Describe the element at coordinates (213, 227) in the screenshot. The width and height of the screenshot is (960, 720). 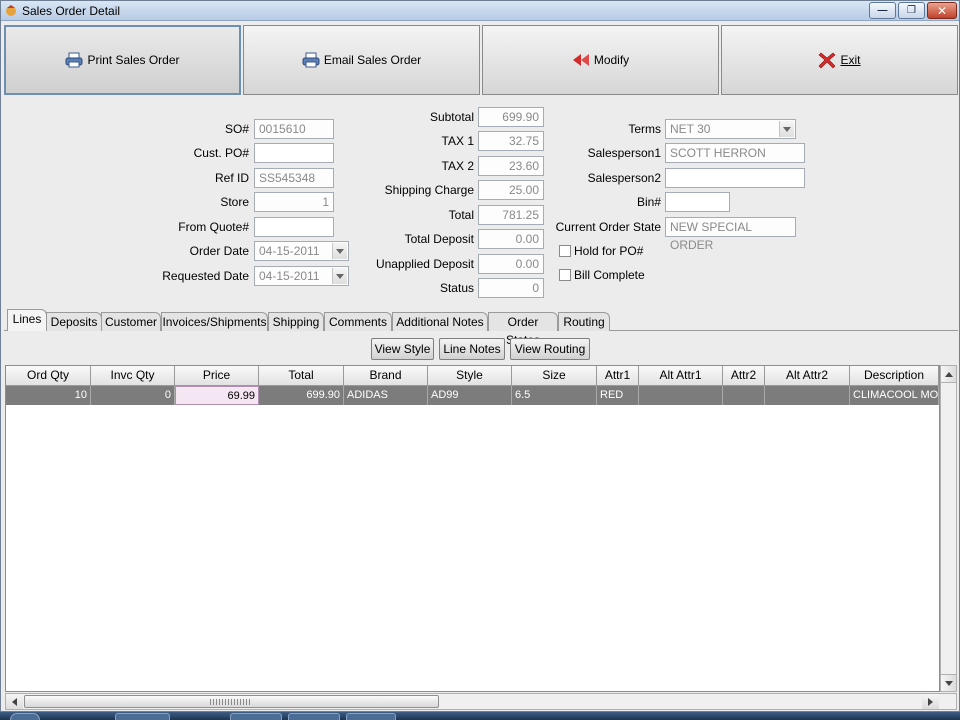
I see `from-quote-label: From Quote#` at that location.